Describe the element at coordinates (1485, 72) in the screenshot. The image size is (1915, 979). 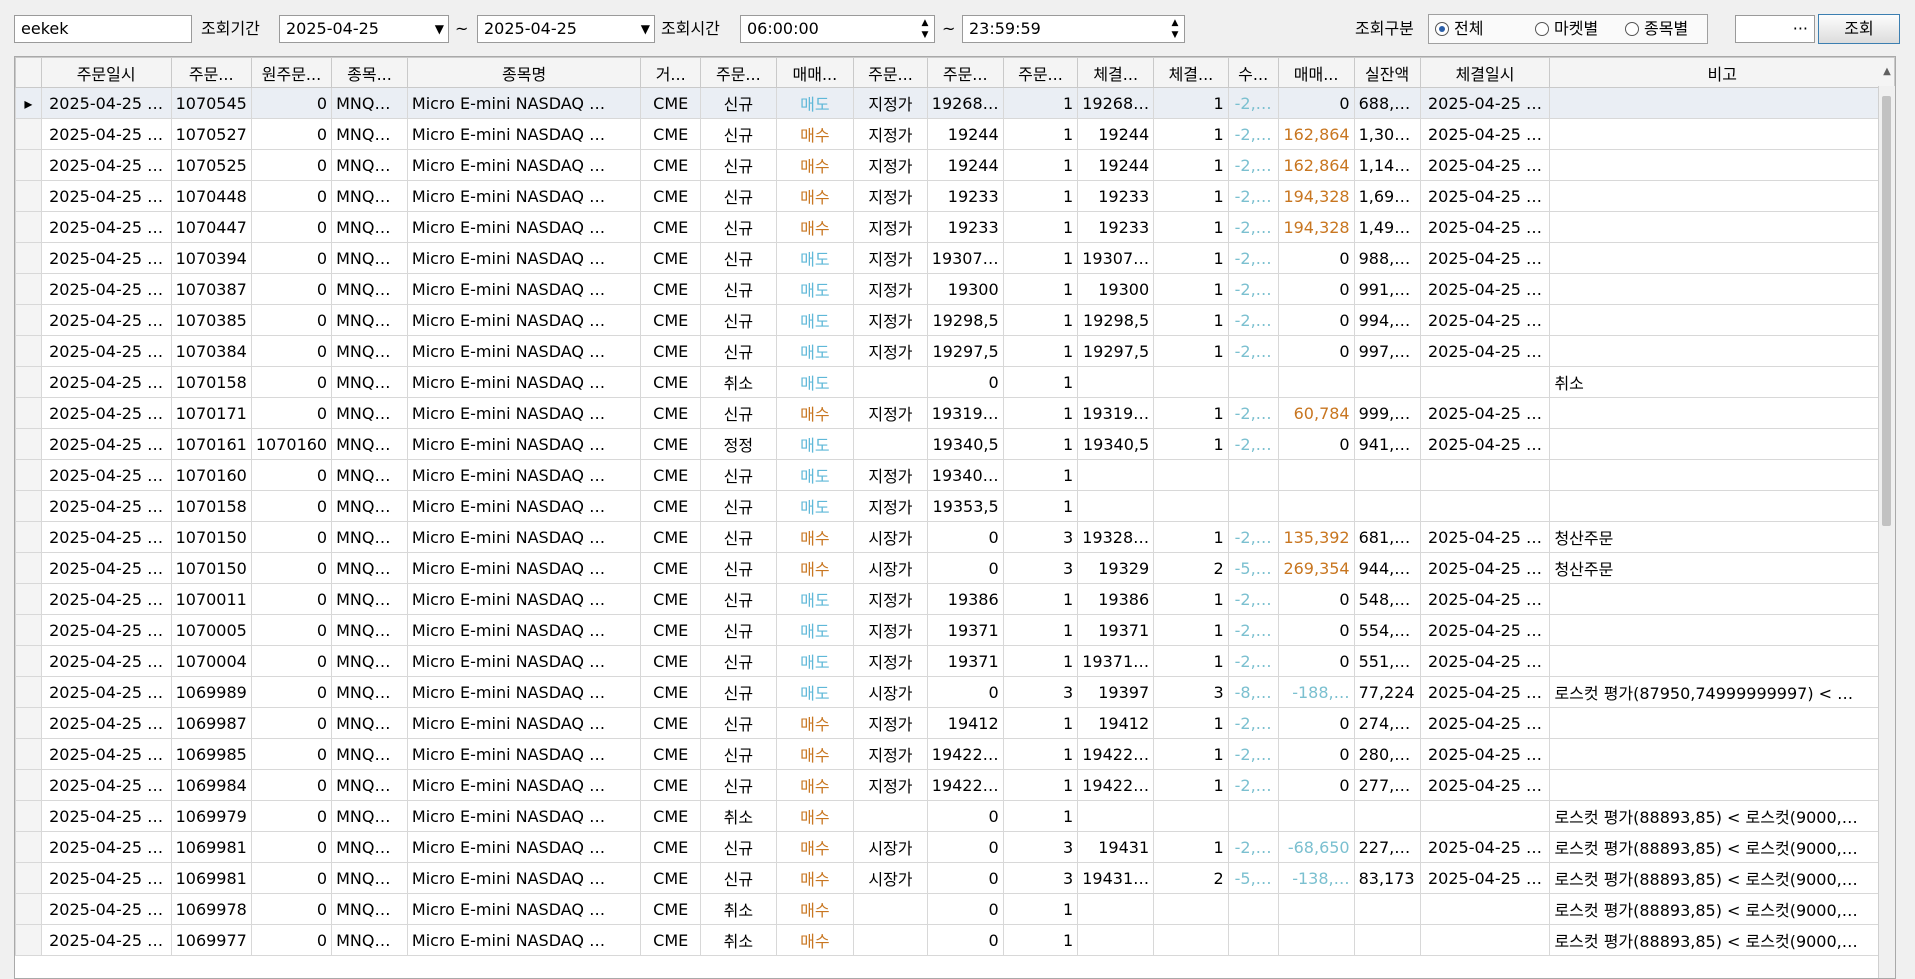
I see `column-header: 체결일시` at that location.